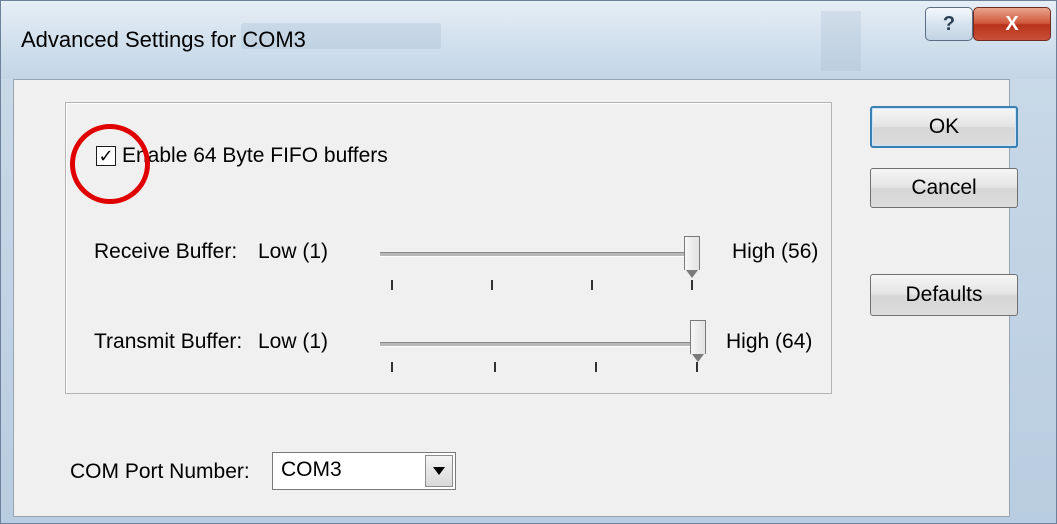 The width and height of the screenshot is (1057, 524). I want to click on com-port-select: COM3, so click(364, 471).